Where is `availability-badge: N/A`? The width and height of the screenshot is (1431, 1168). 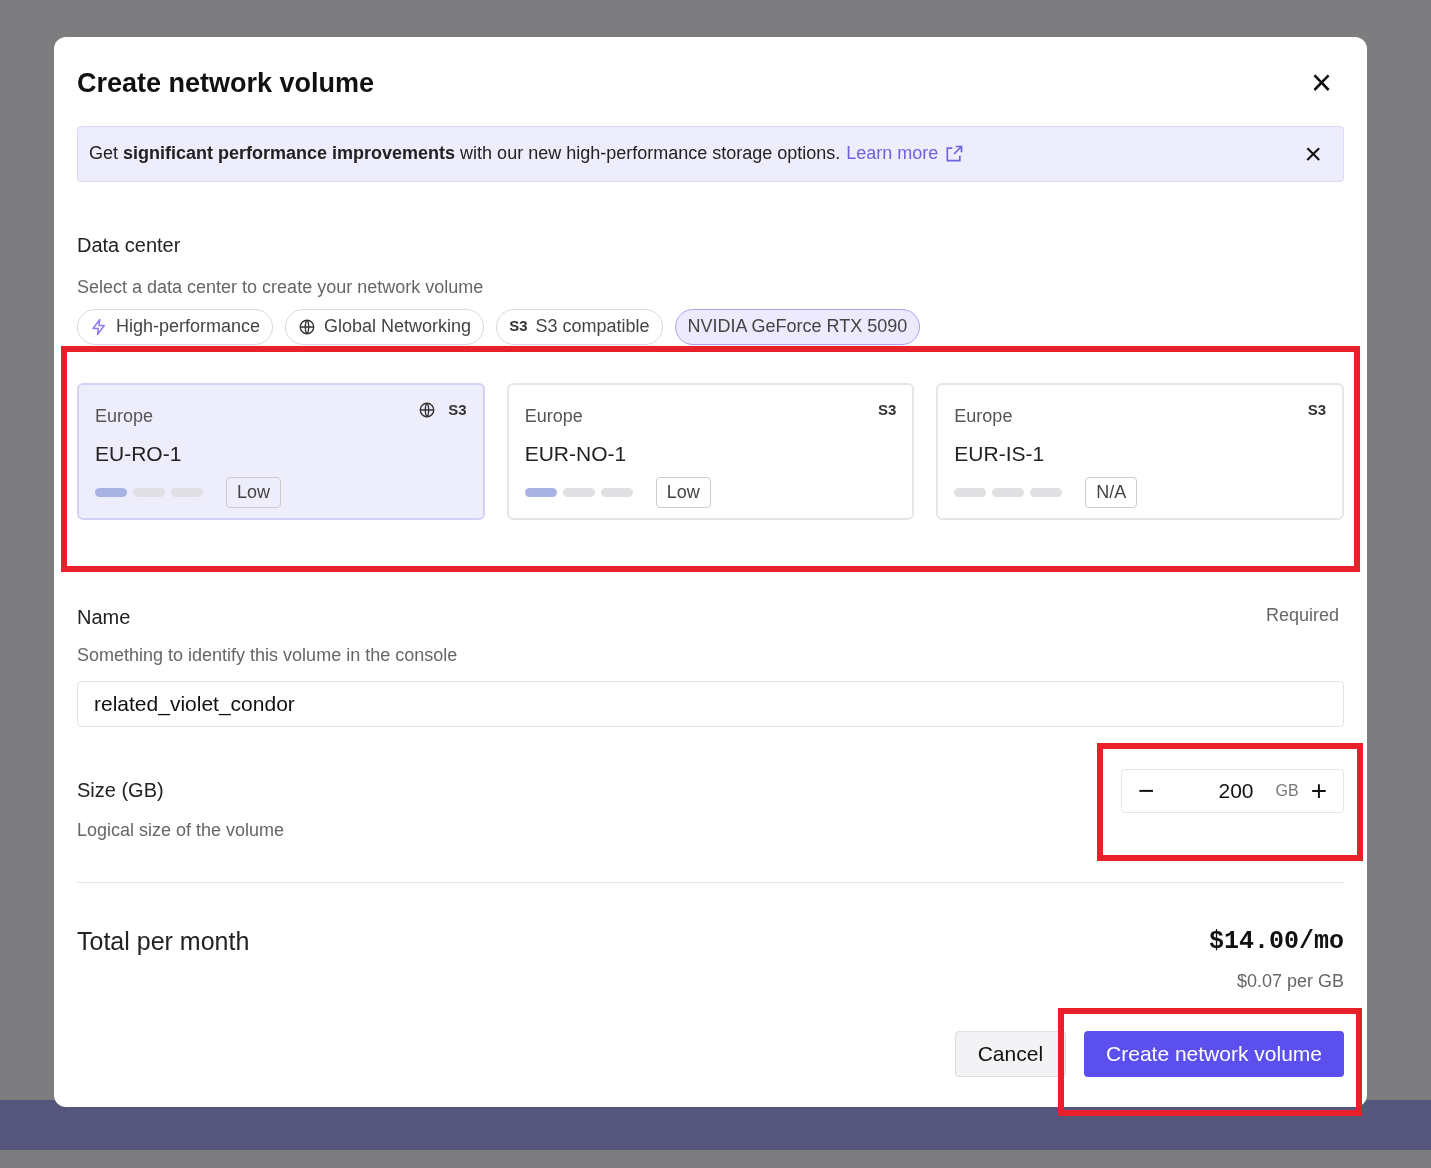
availability-badge: N/A is located at coordinates (1111, 492).